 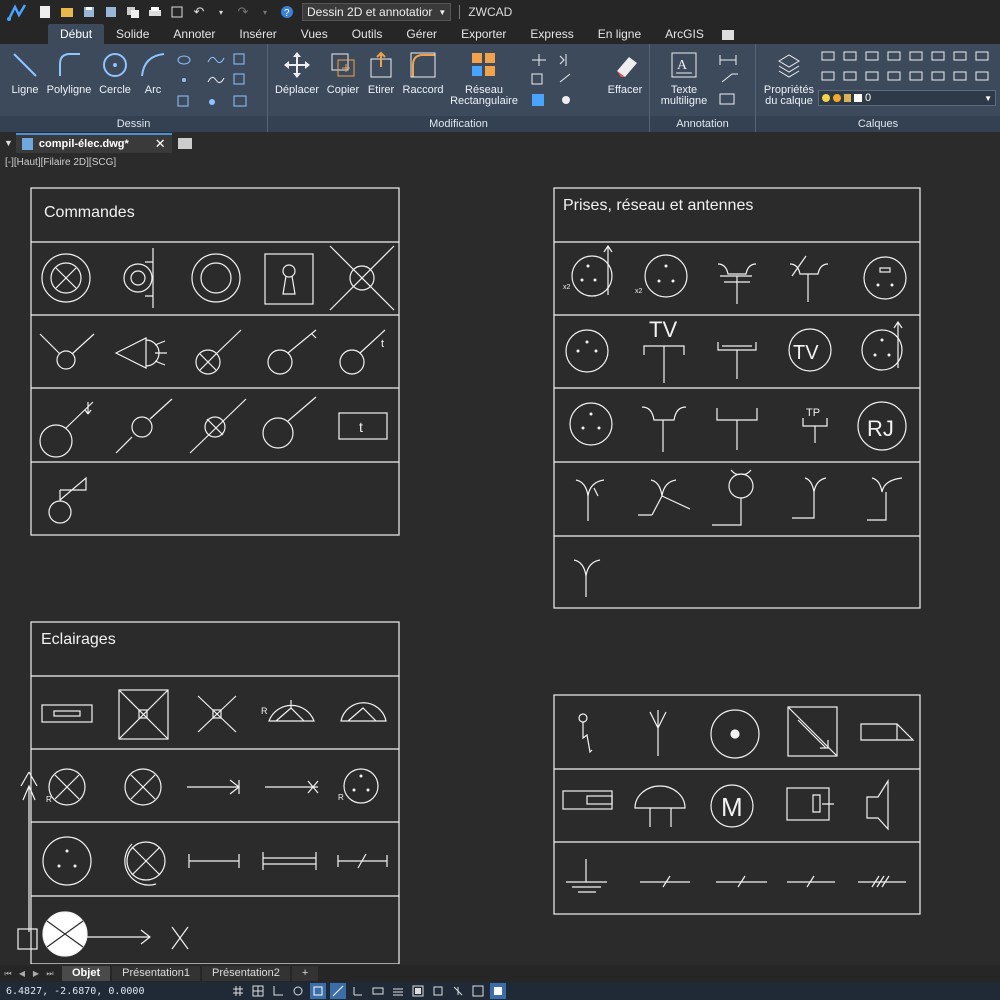 I want to click on label-t-small: t, so click(x=382, y=344).